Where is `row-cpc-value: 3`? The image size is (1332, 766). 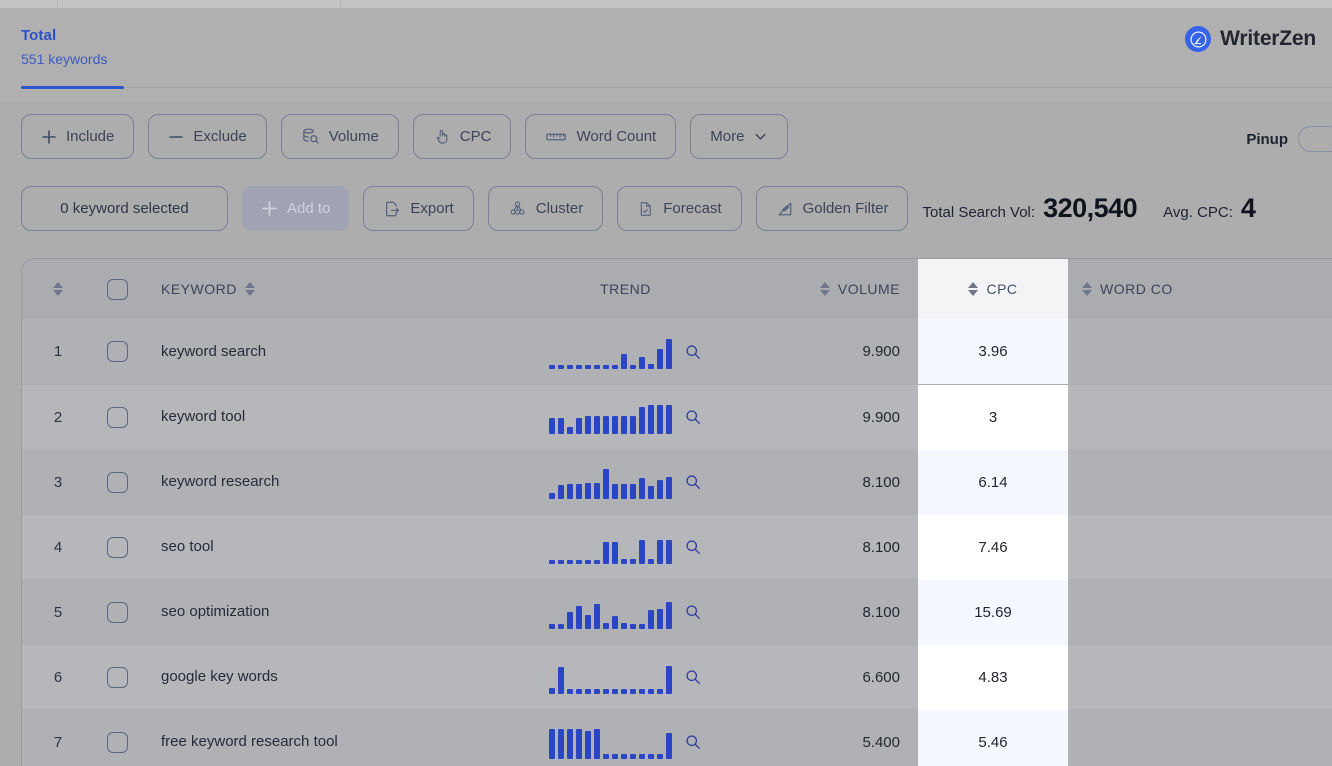 row-cpc-value: 3 is located at coordinates (993, 417).